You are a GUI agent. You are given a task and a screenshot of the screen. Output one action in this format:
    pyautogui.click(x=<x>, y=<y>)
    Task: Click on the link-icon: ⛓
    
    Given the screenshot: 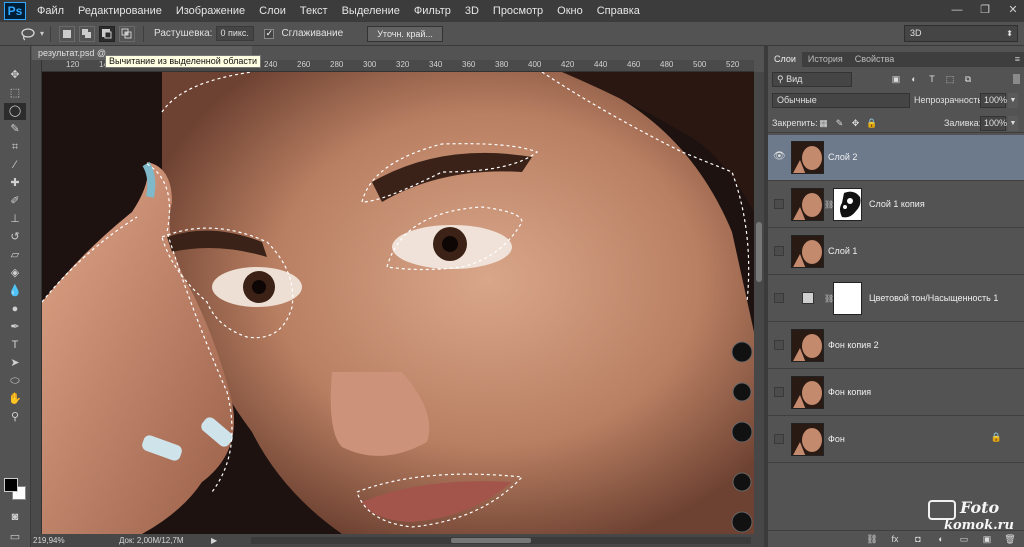 What is the action you would take?
    pyautogui.click(x=829, y=299)
    